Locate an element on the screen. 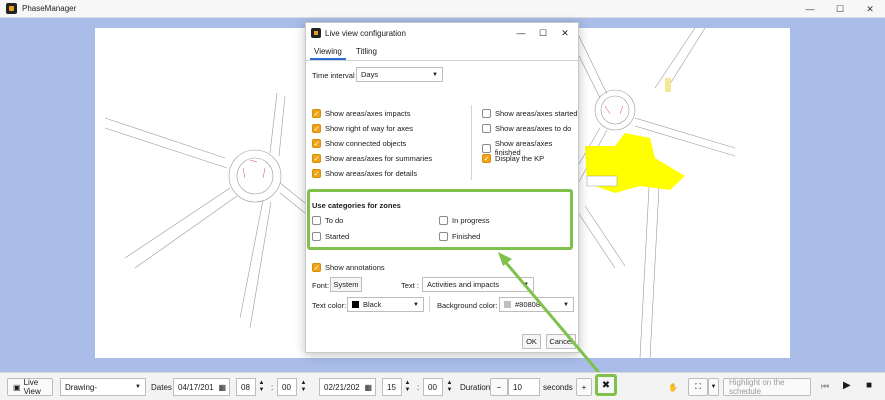 The height and width of the screenshot is (400, 885). start-hour-input: 08 is located at coordinates (246, 387).